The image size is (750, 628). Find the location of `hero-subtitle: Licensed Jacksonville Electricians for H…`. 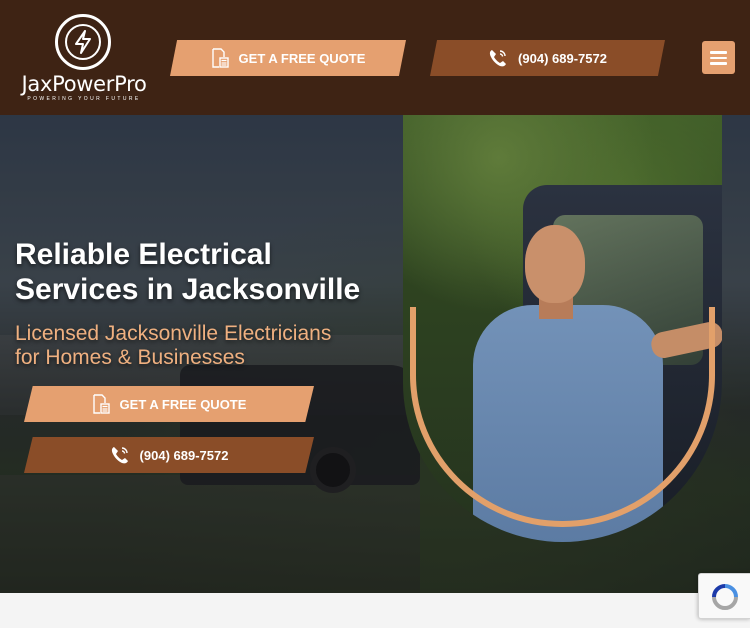

hero-subtitle: Licensed Jacksonville Electricians for H… is located at coordinates (205, 346).